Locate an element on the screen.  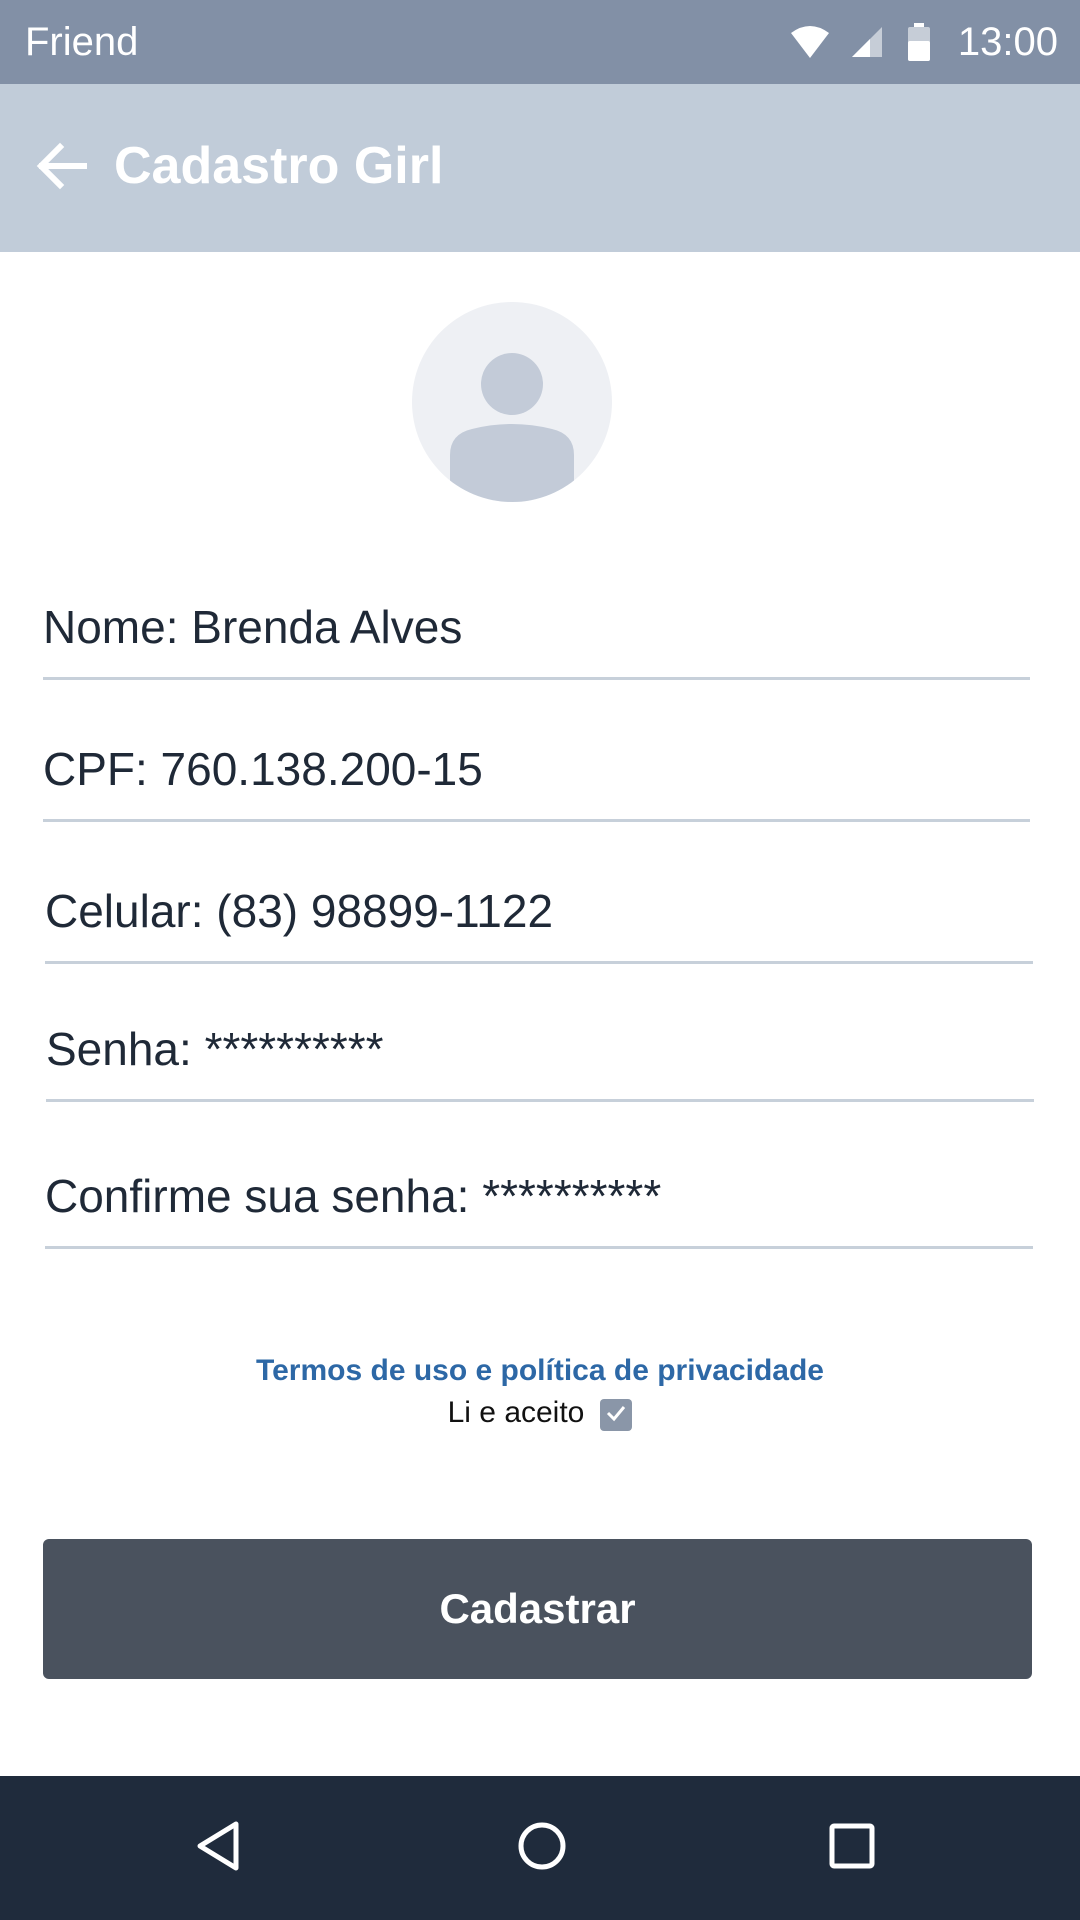
back-button is located at coordinates (62, 168).